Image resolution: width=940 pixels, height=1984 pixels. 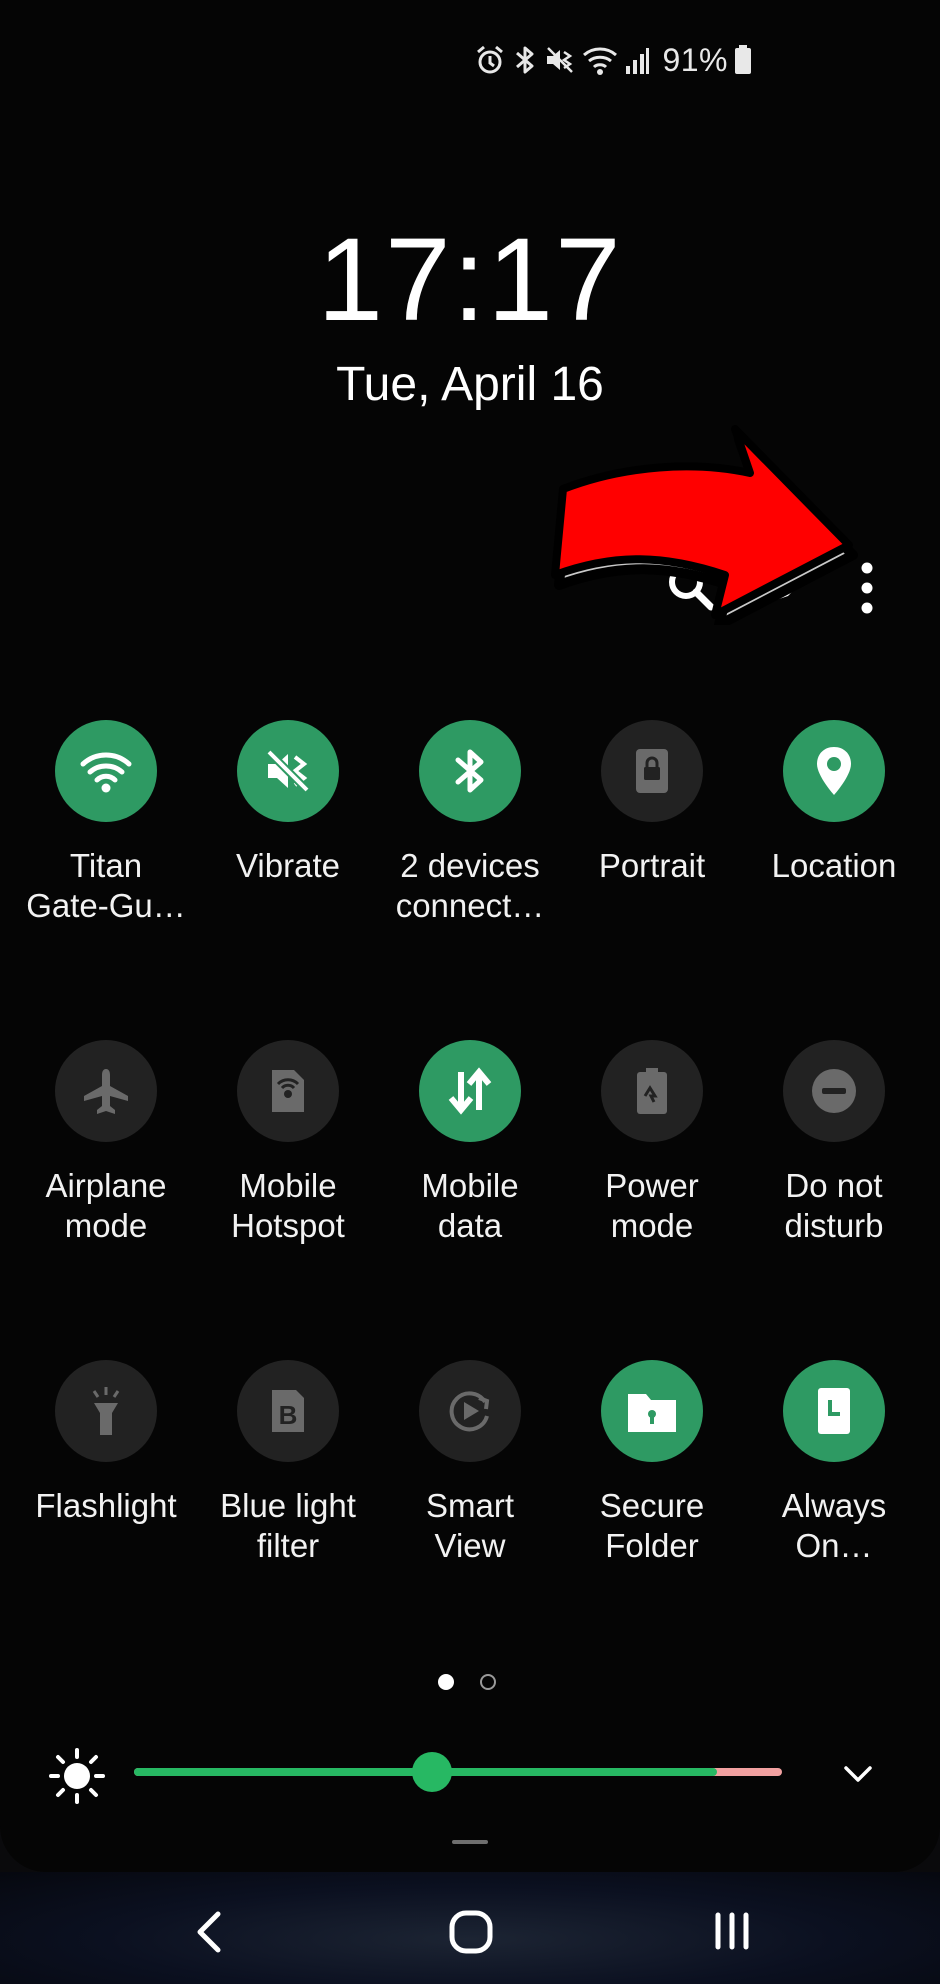 What do you see at coordinates (432, 1772) in the screenshot?
I see `brightness-slider-thumb` at bounding box center [432, 1772].